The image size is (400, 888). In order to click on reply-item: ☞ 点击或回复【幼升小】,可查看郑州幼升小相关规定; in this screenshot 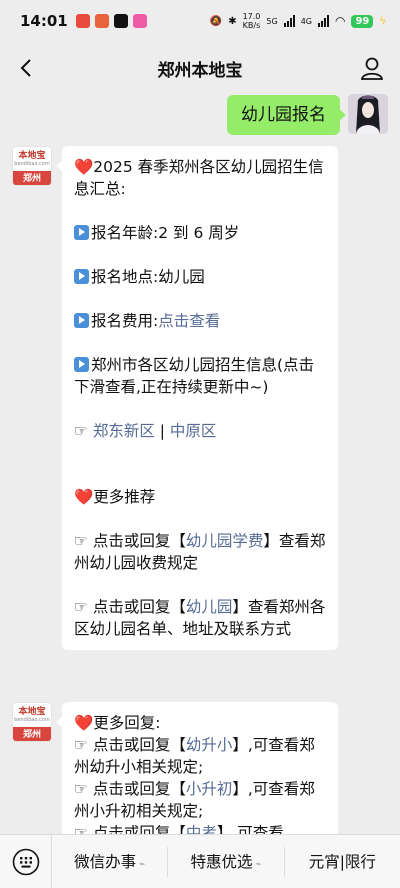, I will do `click(200, 756)`.